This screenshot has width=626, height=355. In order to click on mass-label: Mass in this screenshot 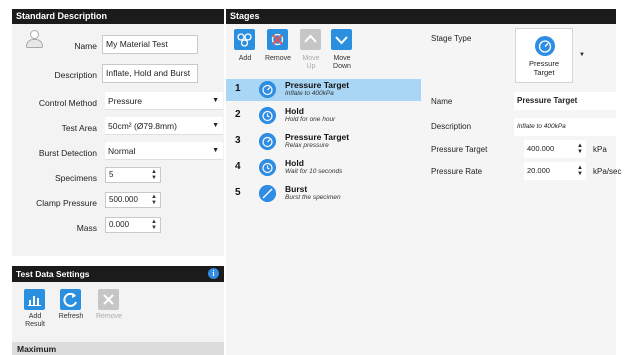, I will do `click(86, 228)`.